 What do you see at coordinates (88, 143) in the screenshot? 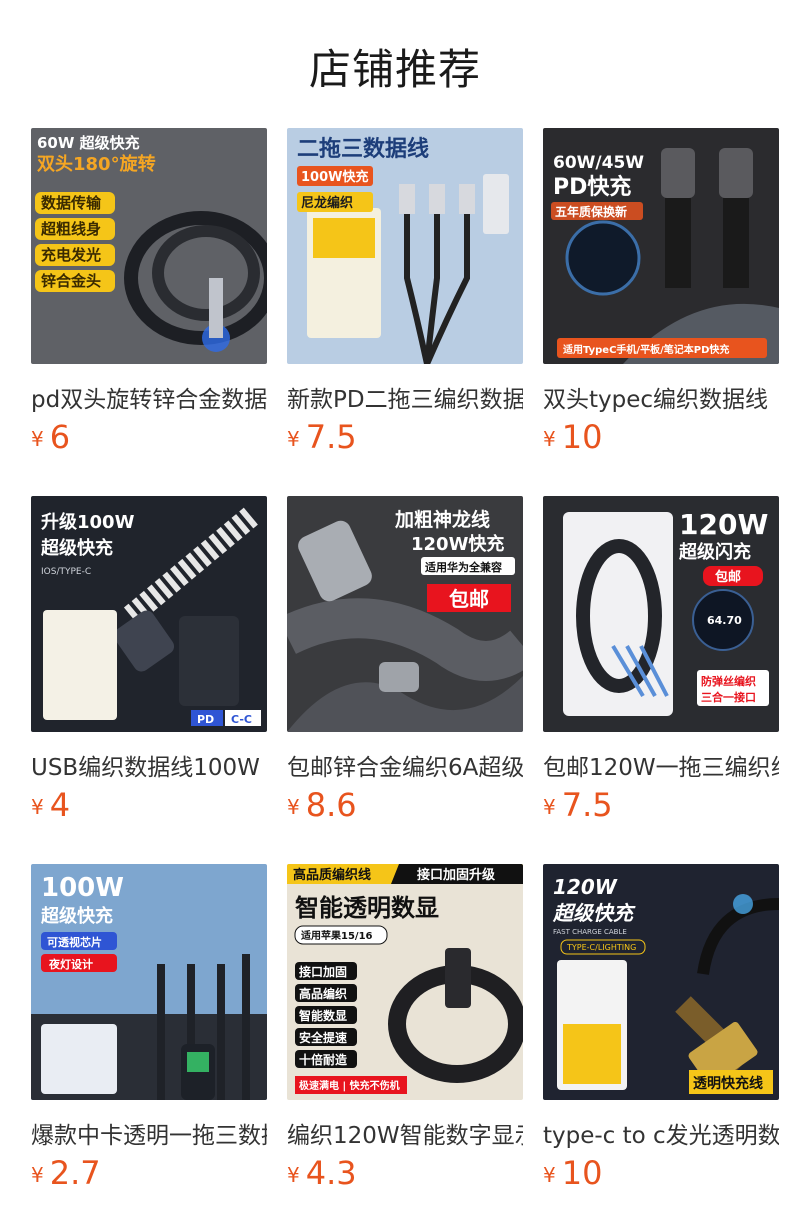
I see `svg-text: 60W 超级快充` at bounding box center [88, 143].